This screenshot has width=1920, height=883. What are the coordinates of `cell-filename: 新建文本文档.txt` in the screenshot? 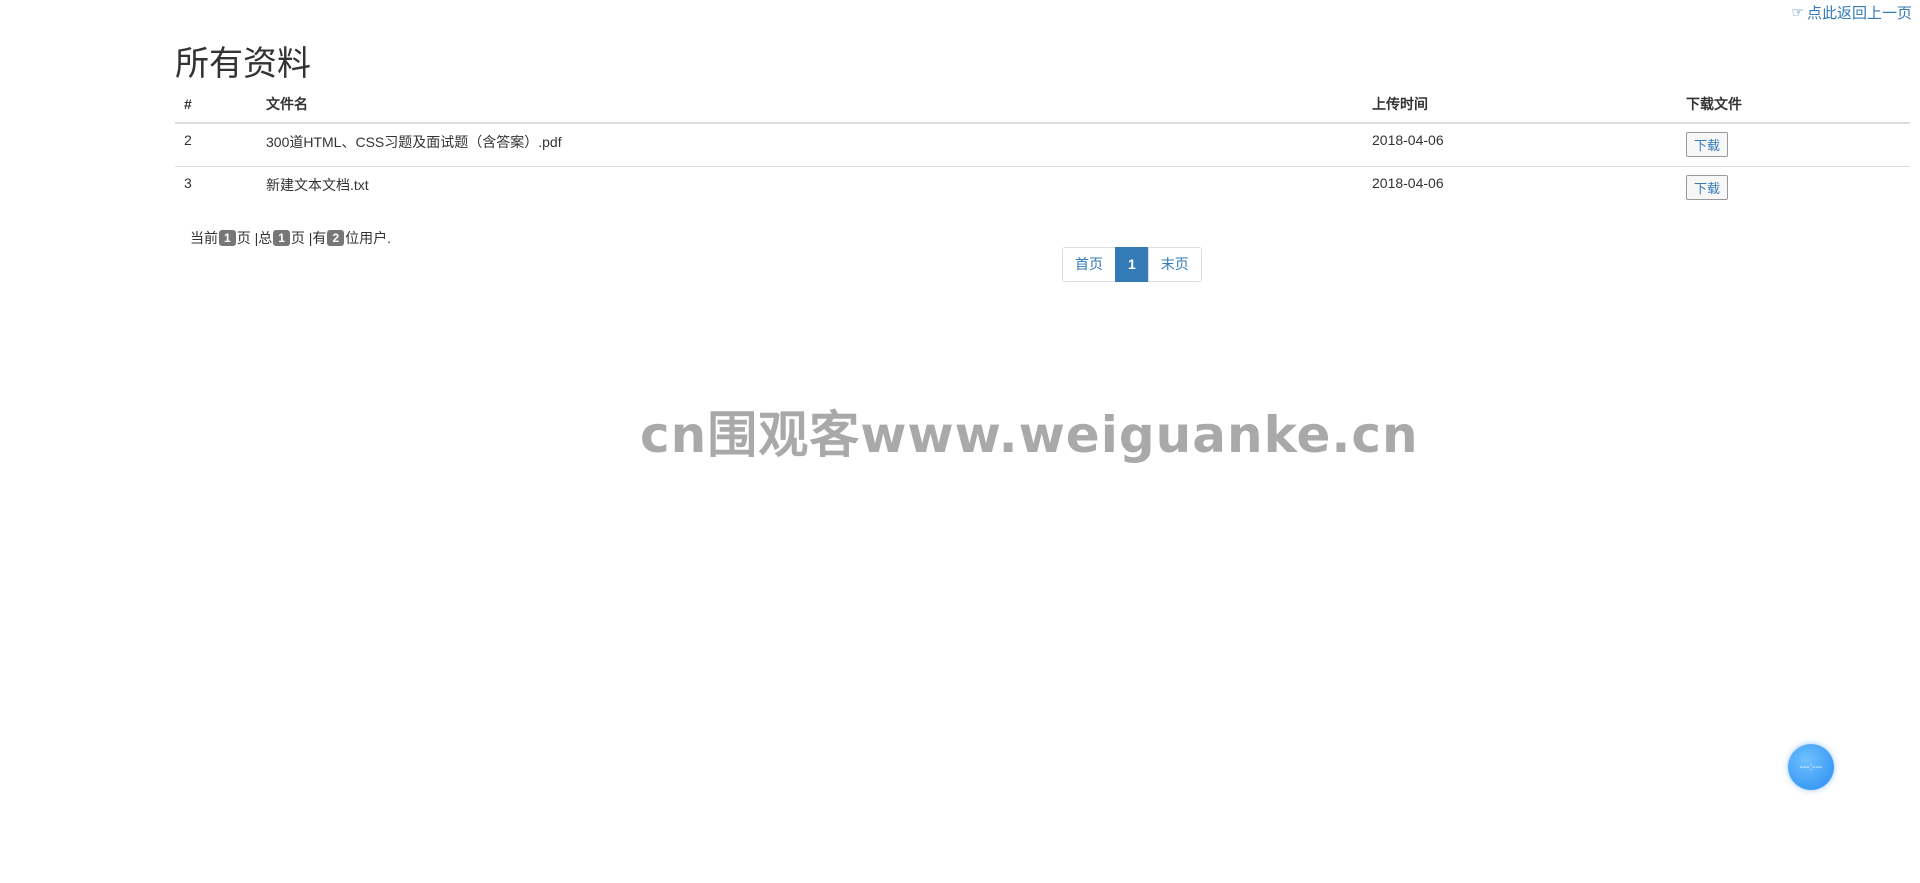 It's located at (810, 187).